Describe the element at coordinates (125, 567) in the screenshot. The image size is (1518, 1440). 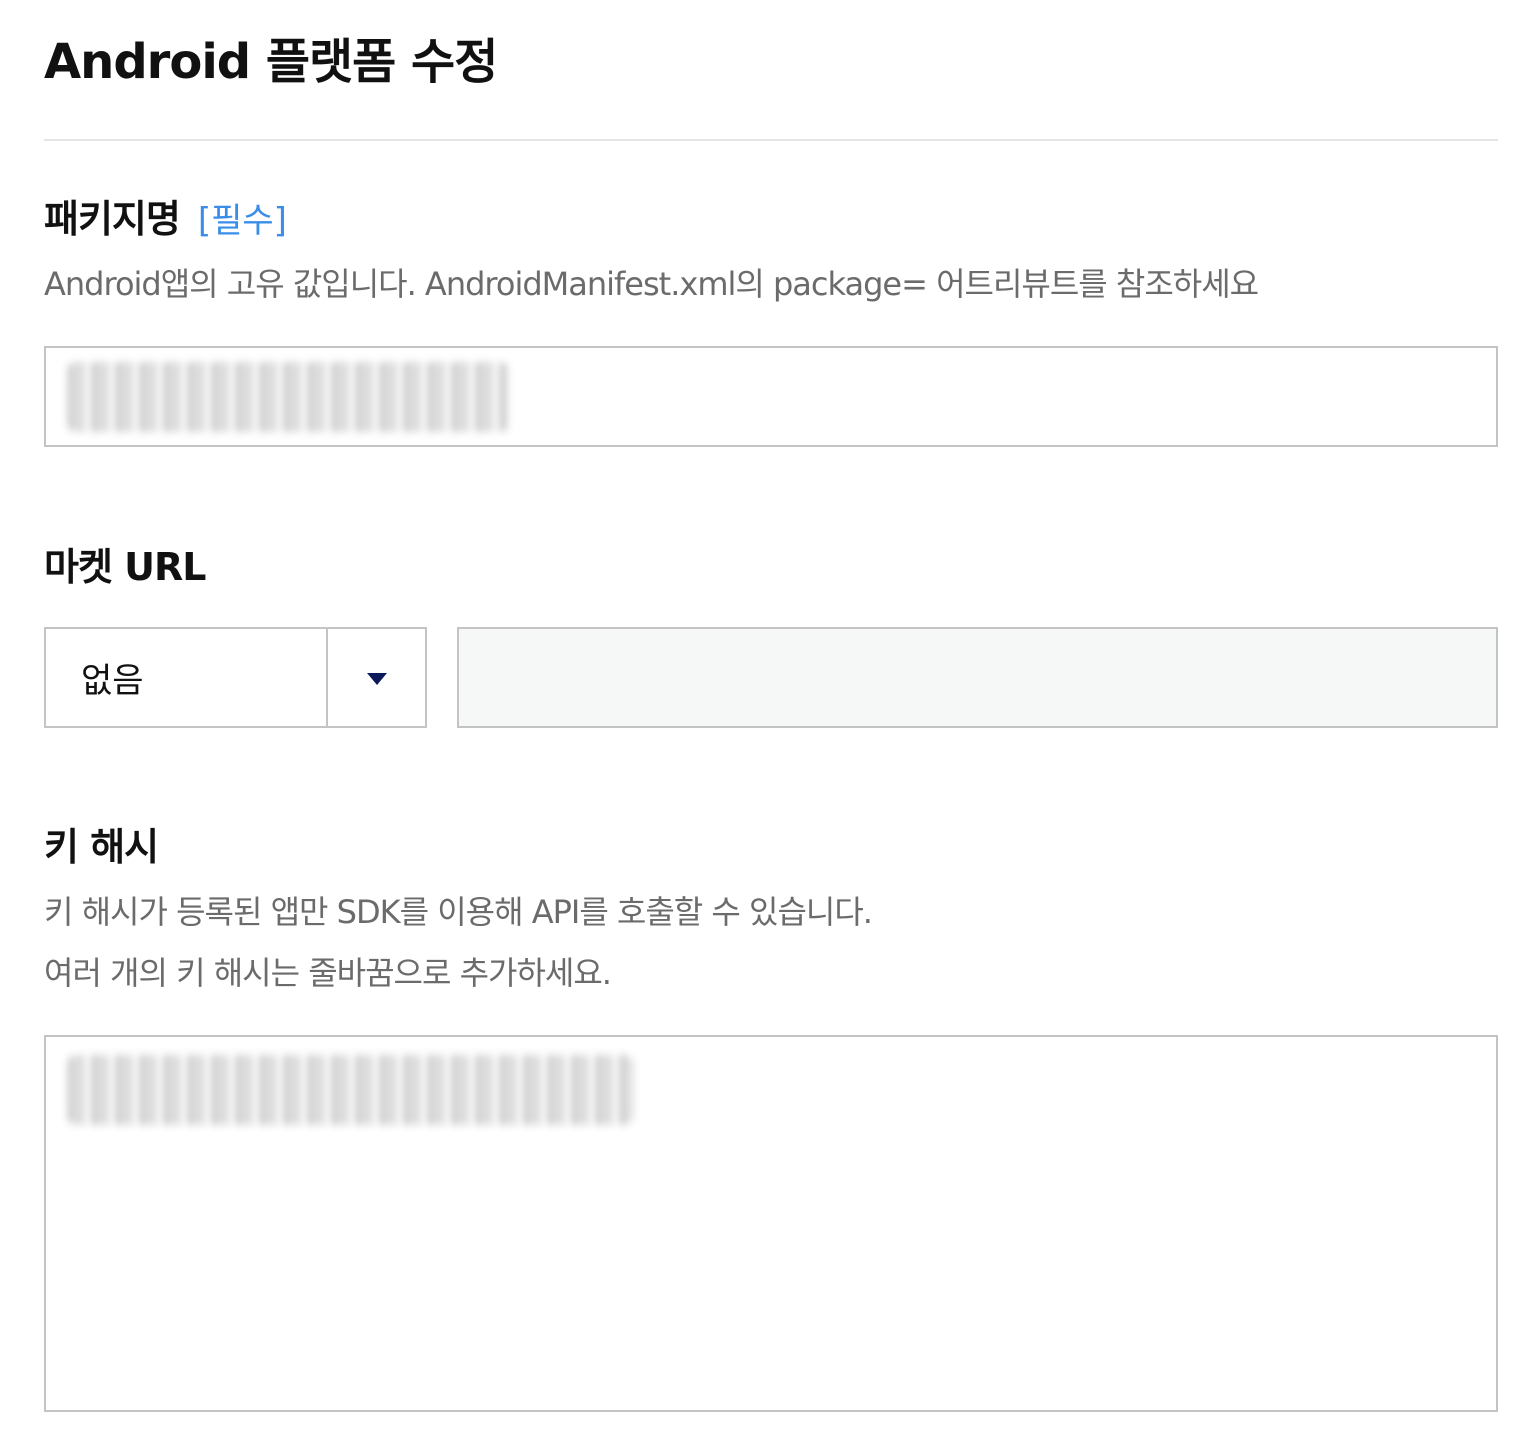
I see `market-url-label: 마켓 URL` at that location.